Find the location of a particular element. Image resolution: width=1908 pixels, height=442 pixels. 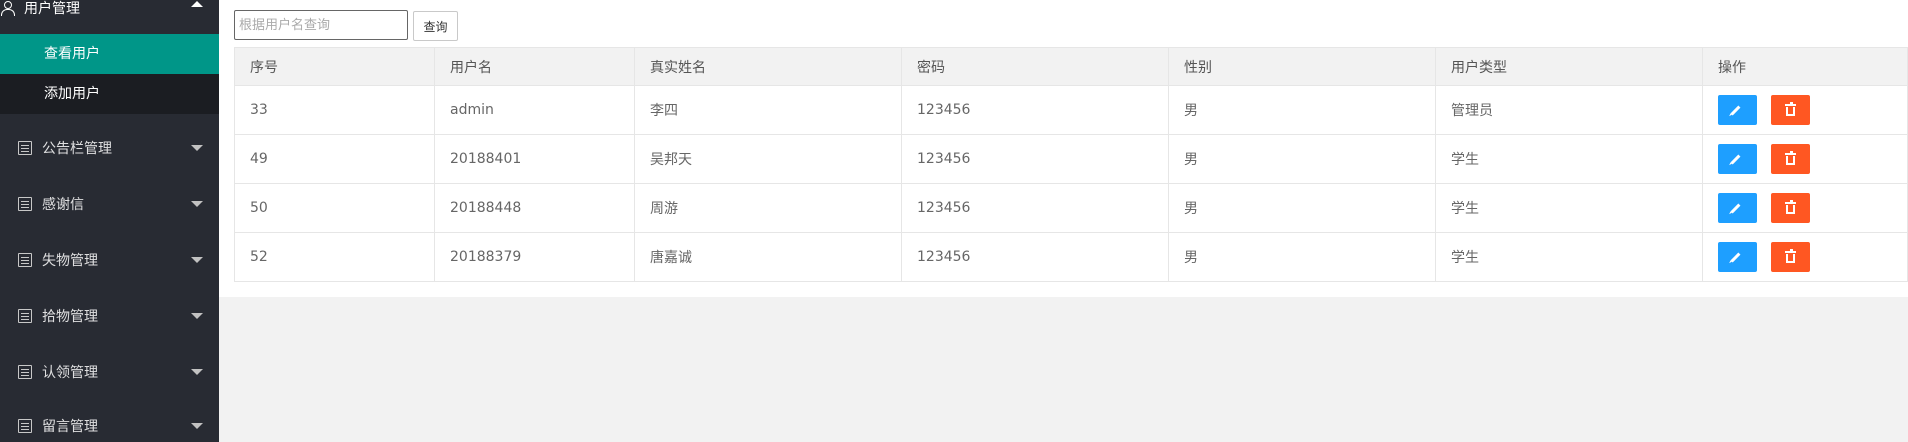

sidebar-item-lost-items: 失物管理 is located at coordinates (109, 260).